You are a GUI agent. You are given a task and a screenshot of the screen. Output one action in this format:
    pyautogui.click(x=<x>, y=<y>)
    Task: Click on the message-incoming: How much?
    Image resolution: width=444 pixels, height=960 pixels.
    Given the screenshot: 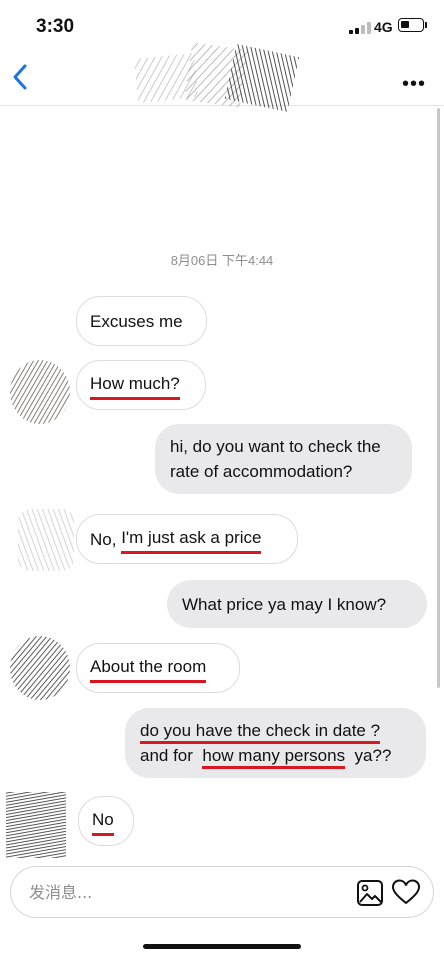 What is the action you would take?
    pyautogui.click(x=141, y=385)
    